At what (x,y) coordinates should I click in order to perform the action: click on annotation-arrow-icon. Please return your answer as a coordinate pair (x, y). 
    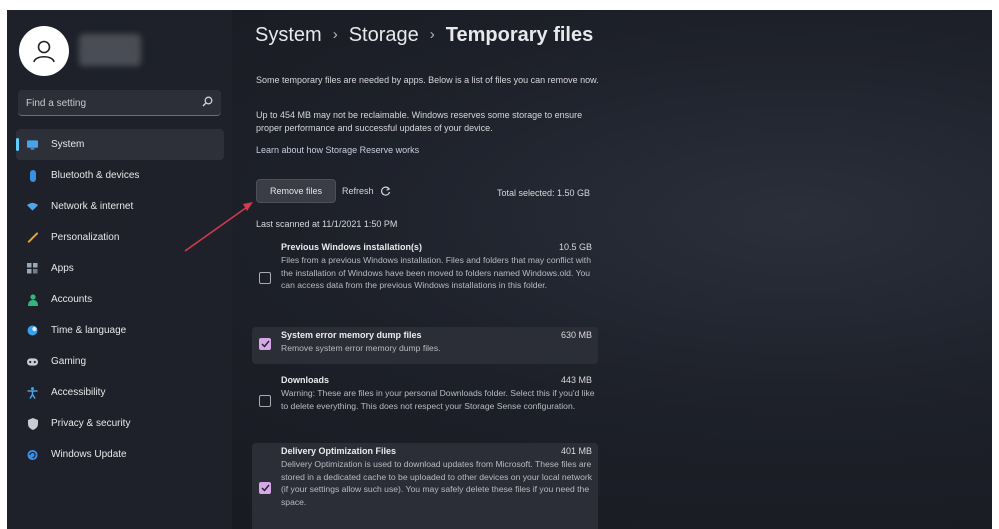
    Looking at the image, I should click on (218, 227).